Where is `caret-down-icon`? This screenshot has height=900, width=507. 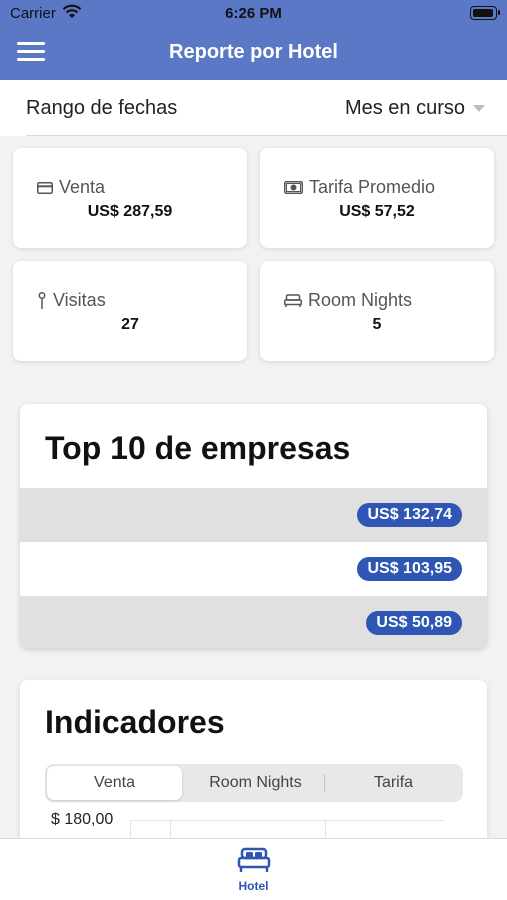 caret-down-icon is located at coordinates (479, 108).